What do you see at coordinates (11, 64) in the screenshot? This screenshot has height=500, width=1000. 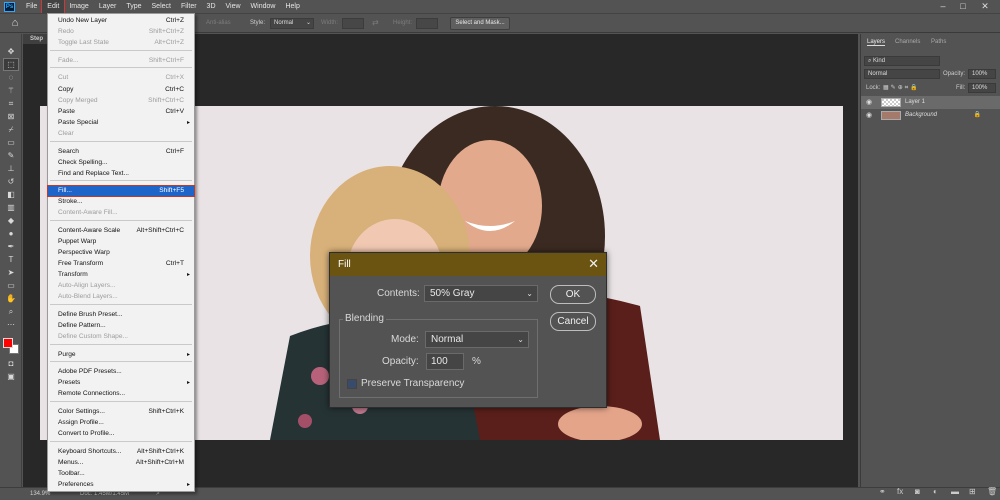 I see `marquee-tool-icon: ⬚` at bounding box center [11, 64].